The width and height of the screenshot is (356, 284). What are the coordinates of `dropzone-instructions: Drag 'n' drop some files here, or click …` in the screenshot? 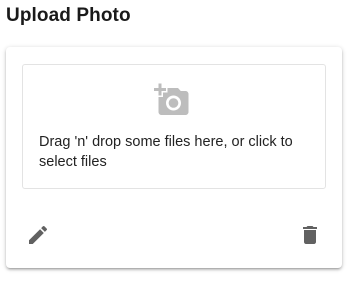 It's located at (166, 152).